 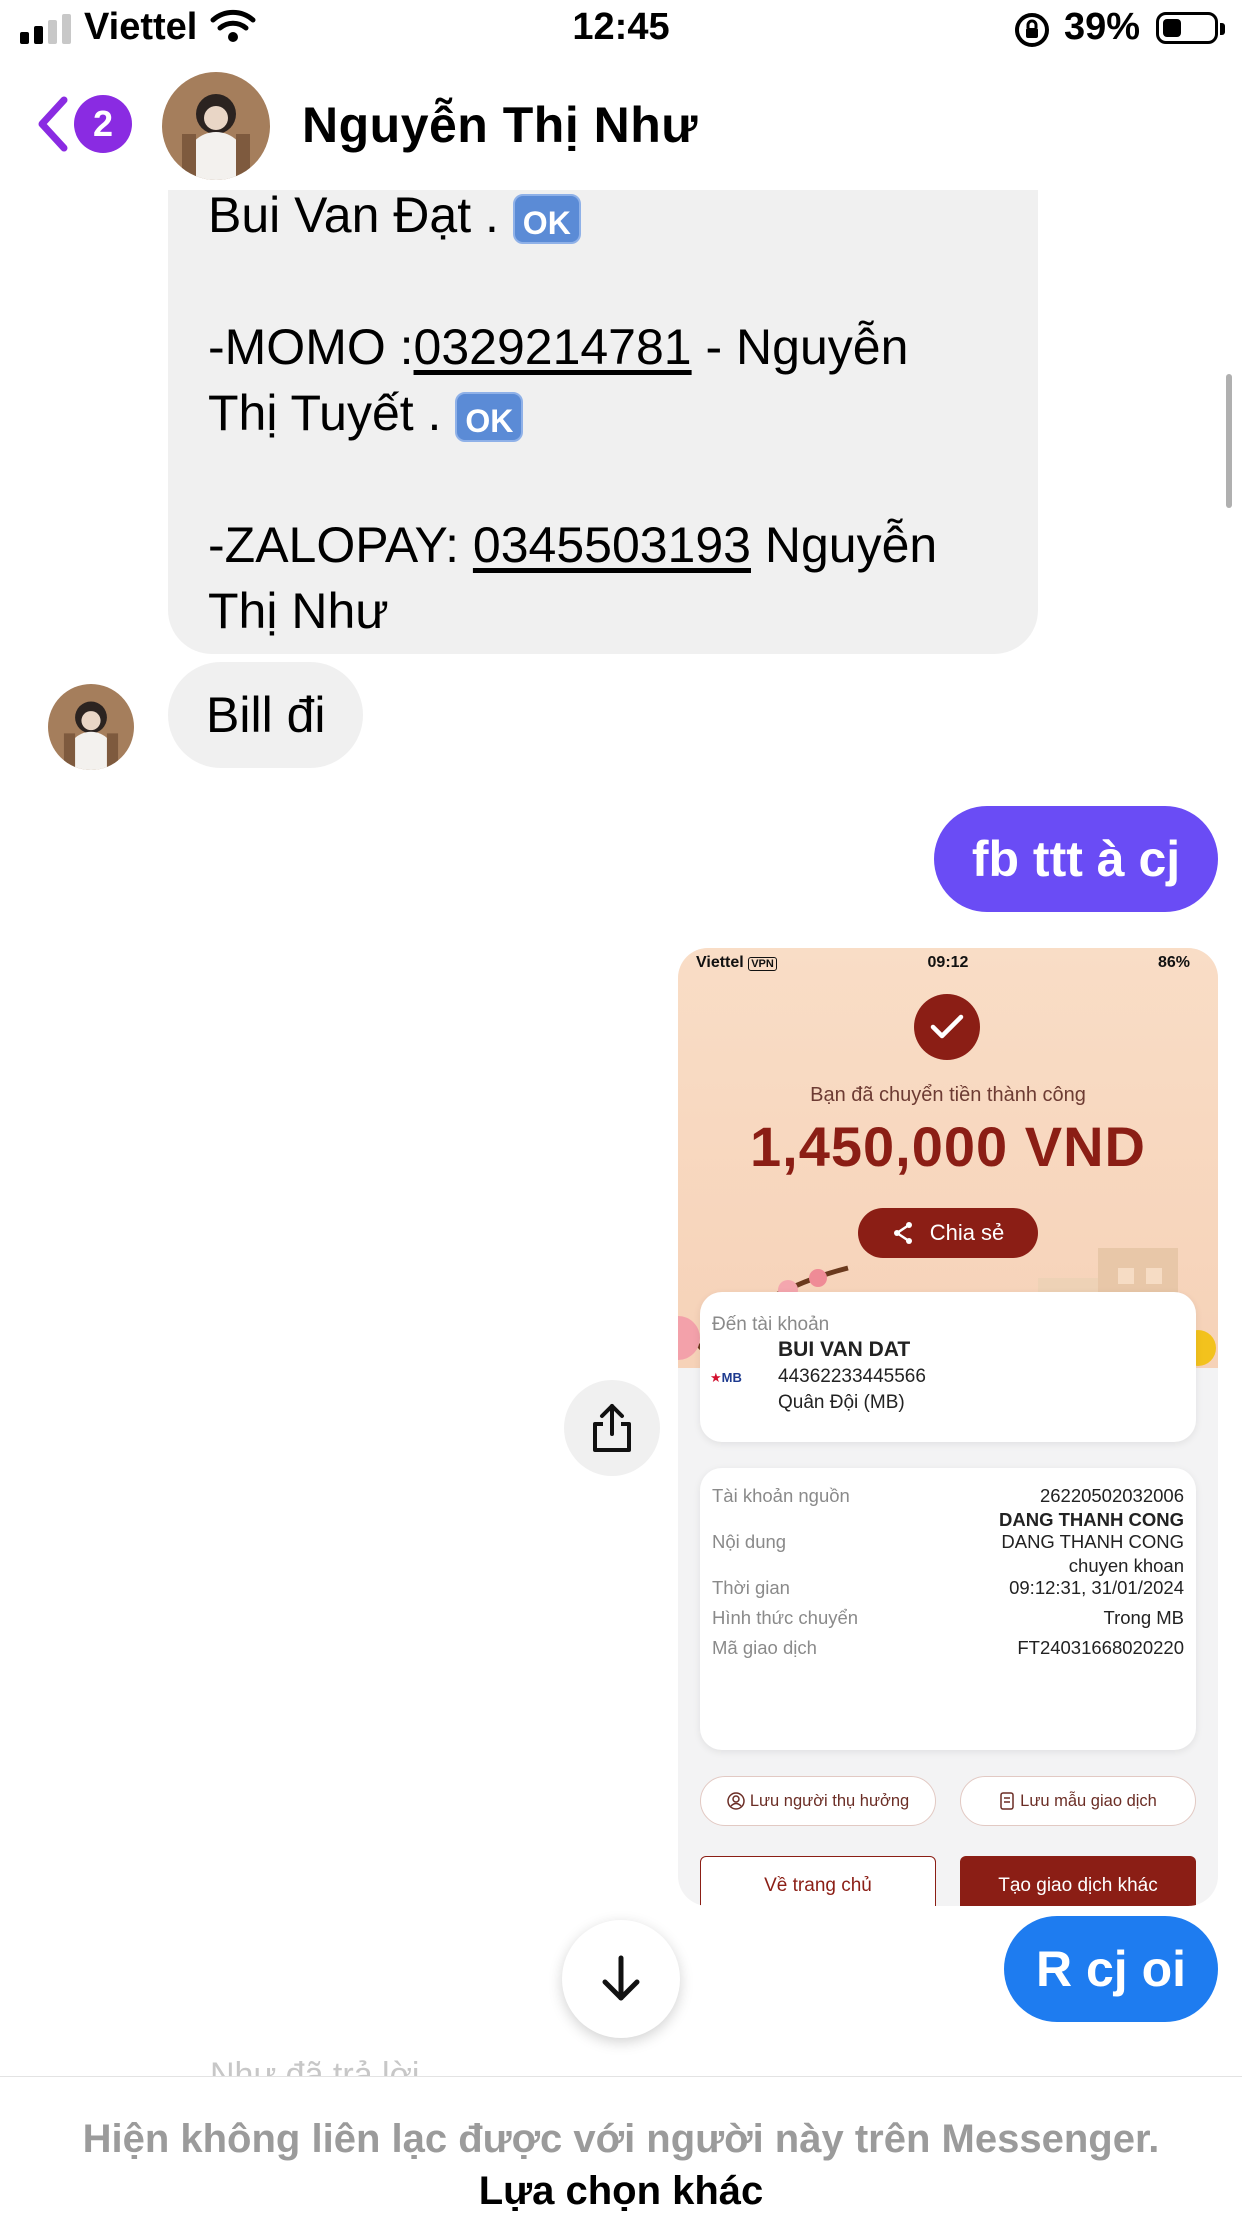 What do you see at coordinates (1143, 1617) in the screenshot?
I see `detail-value: Trong MB` at bounding box center [1143, 1617].